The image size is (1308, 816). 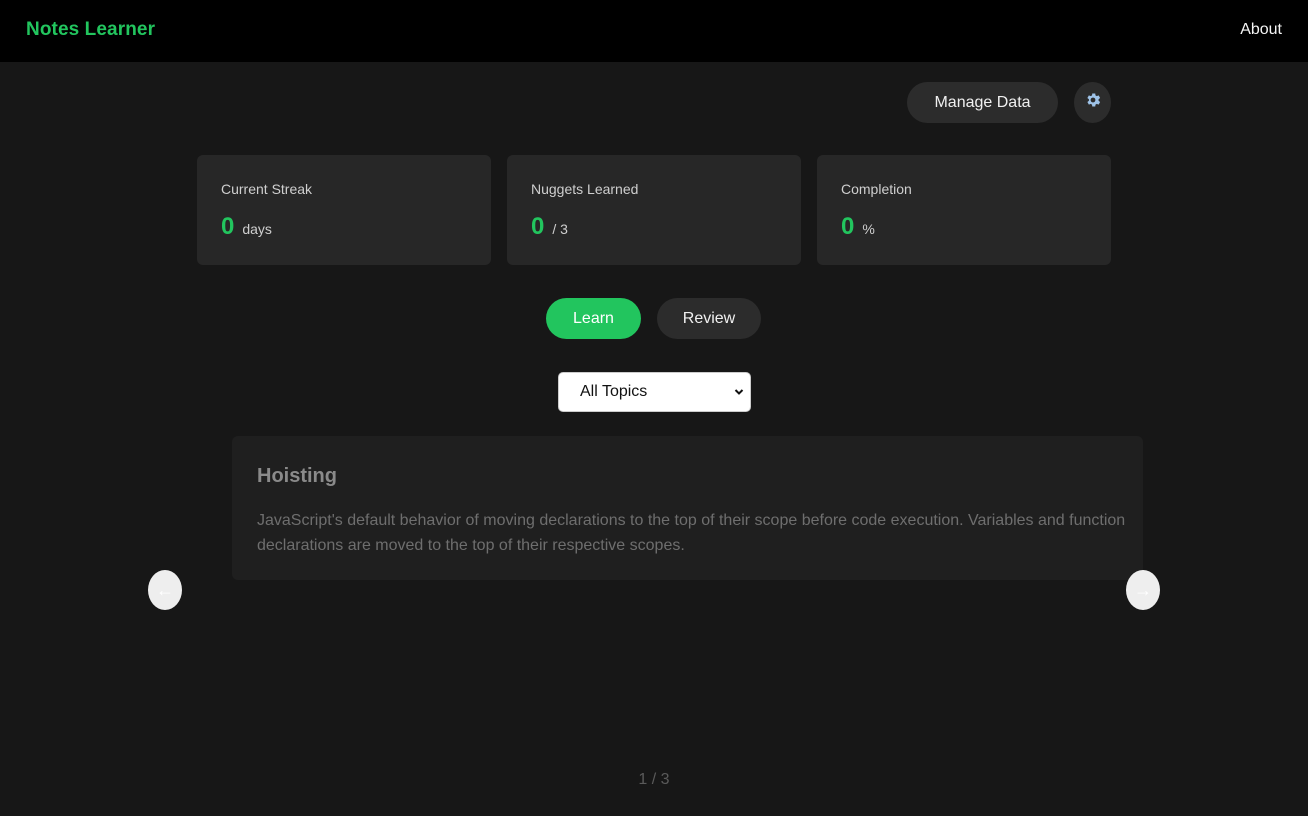 I want to click on arrow-right-icon: →, so click(x=1143, y=589).